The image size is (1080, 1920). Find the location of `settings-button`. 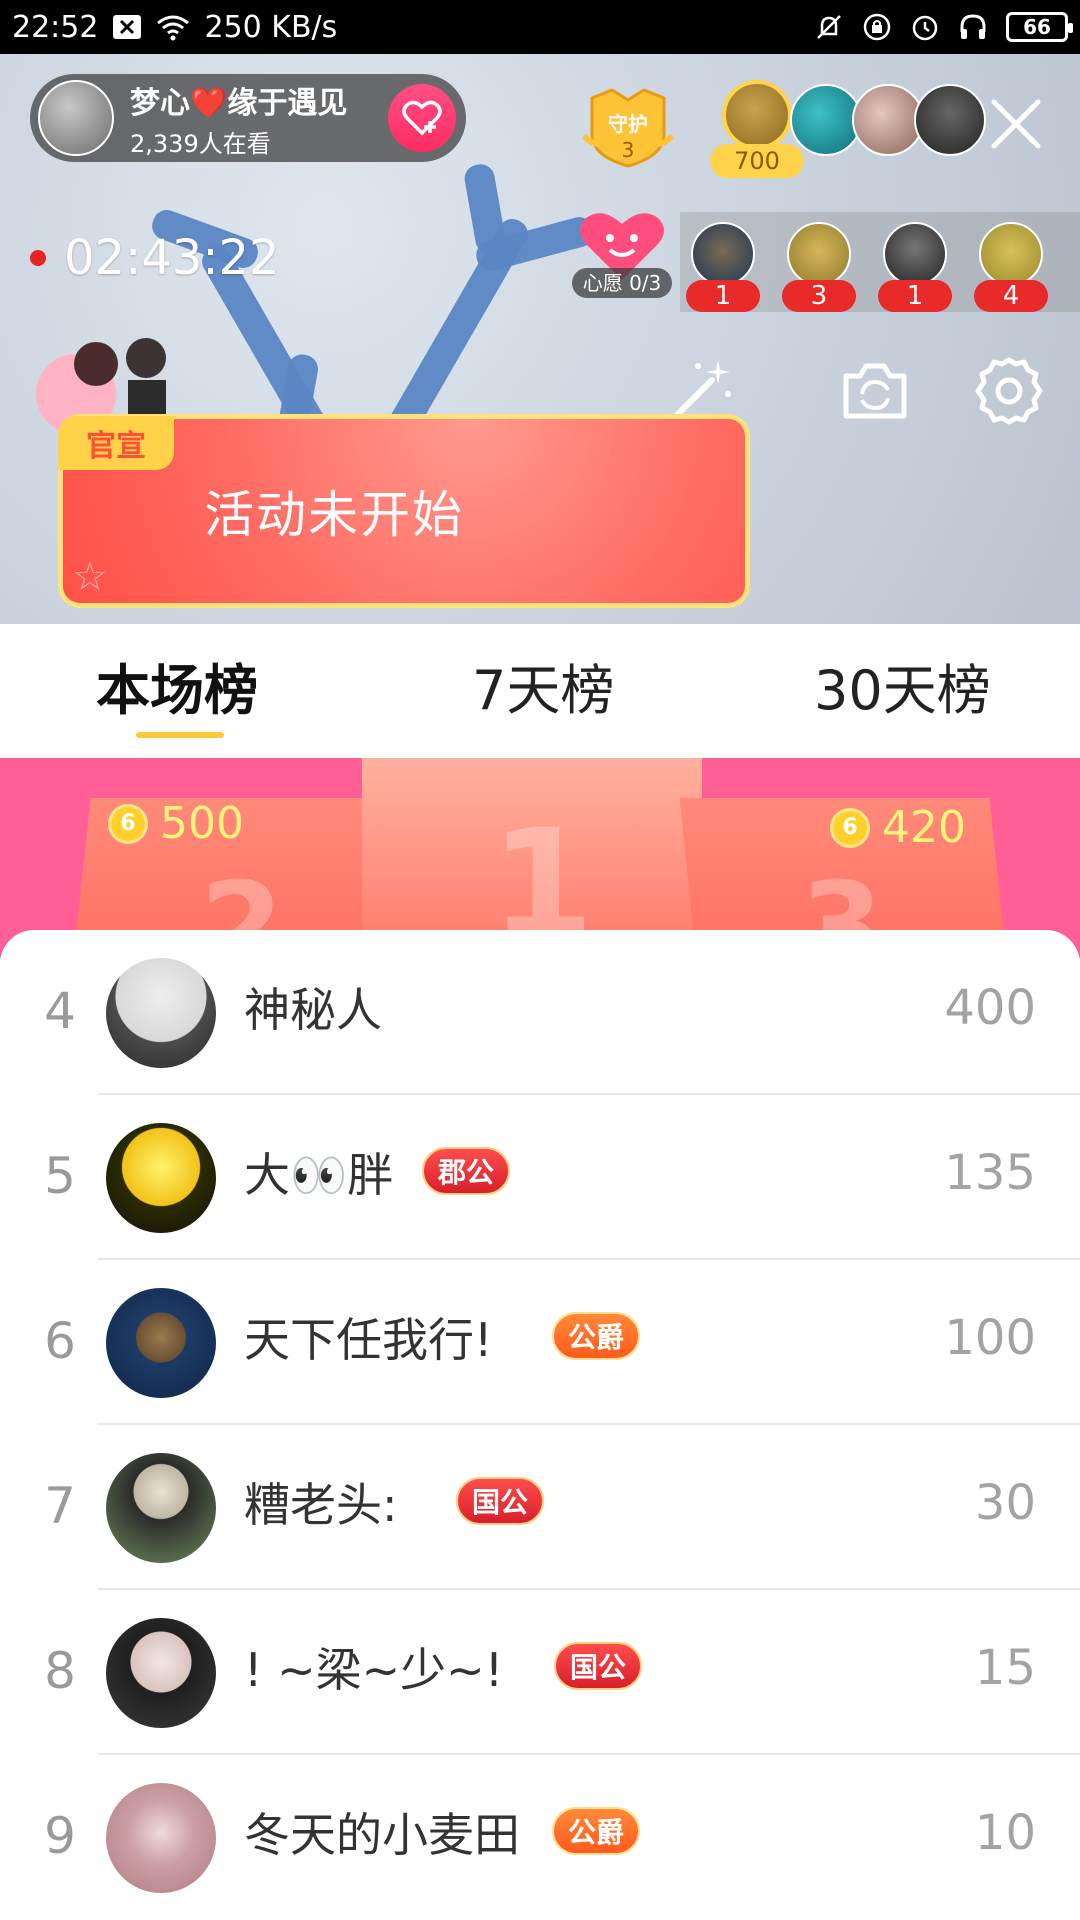

settings-button is located at coordinates (1009, 391).